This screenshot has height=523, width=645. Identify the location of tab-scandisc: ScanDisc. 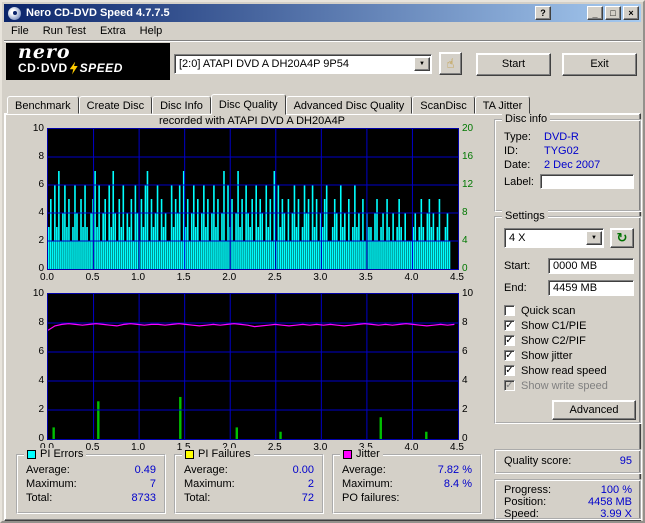
(443, 105).